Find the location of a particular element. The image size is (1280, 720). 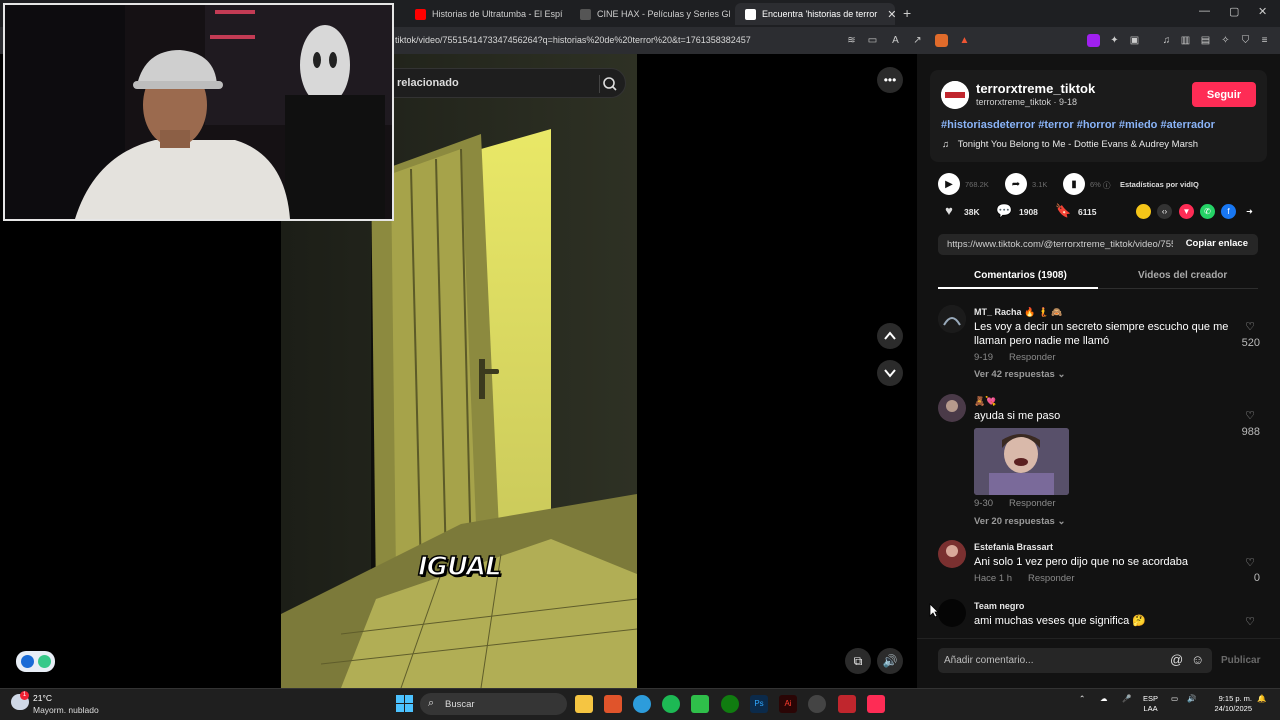

comment-input: Añadir comentario... @ ☺ is located at coordinates (1075, 660).